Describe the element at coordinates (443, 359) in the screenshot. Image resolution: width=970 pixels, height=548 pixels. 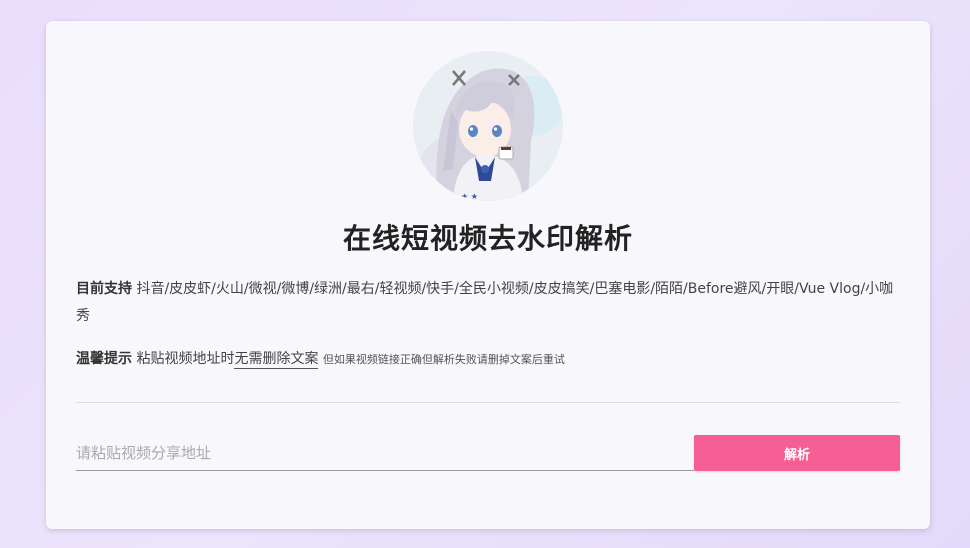
I see `tip-small-note: 但如果视频链接正确但解析失败请删掉文案后重试` at that location.